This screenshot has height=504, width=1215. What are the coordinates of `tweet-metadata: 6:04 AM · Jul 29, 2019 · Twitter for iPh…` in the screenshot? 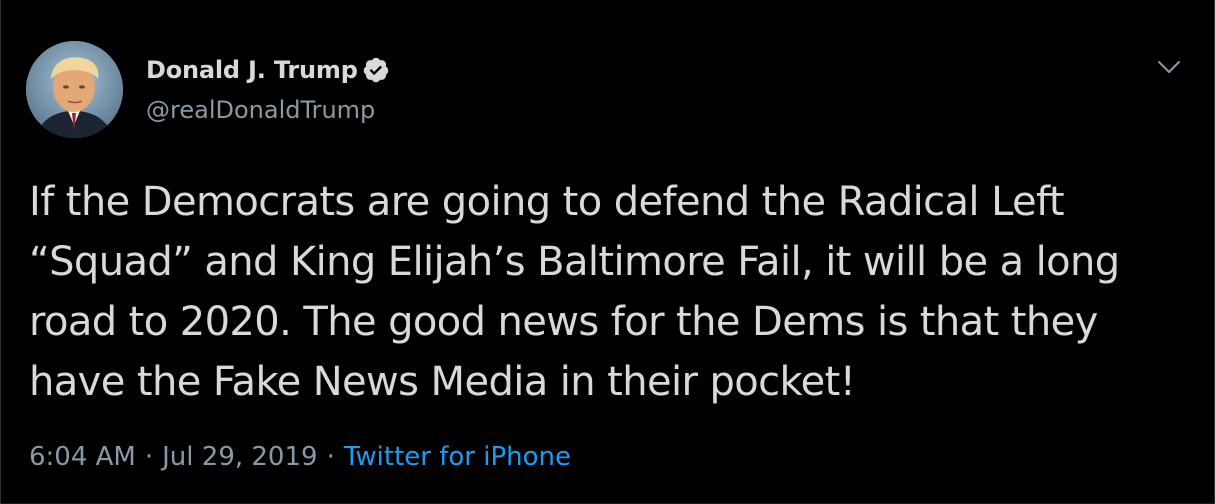 It's located at (300, 457).